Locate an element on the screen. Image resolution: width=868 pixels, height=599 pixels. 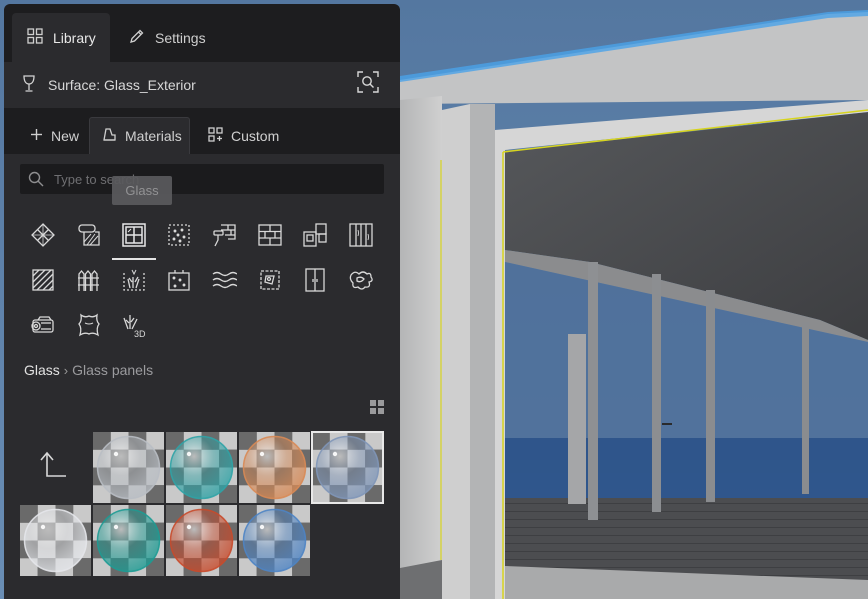
tab-settings: Settings is located at coordinates (169, 37).